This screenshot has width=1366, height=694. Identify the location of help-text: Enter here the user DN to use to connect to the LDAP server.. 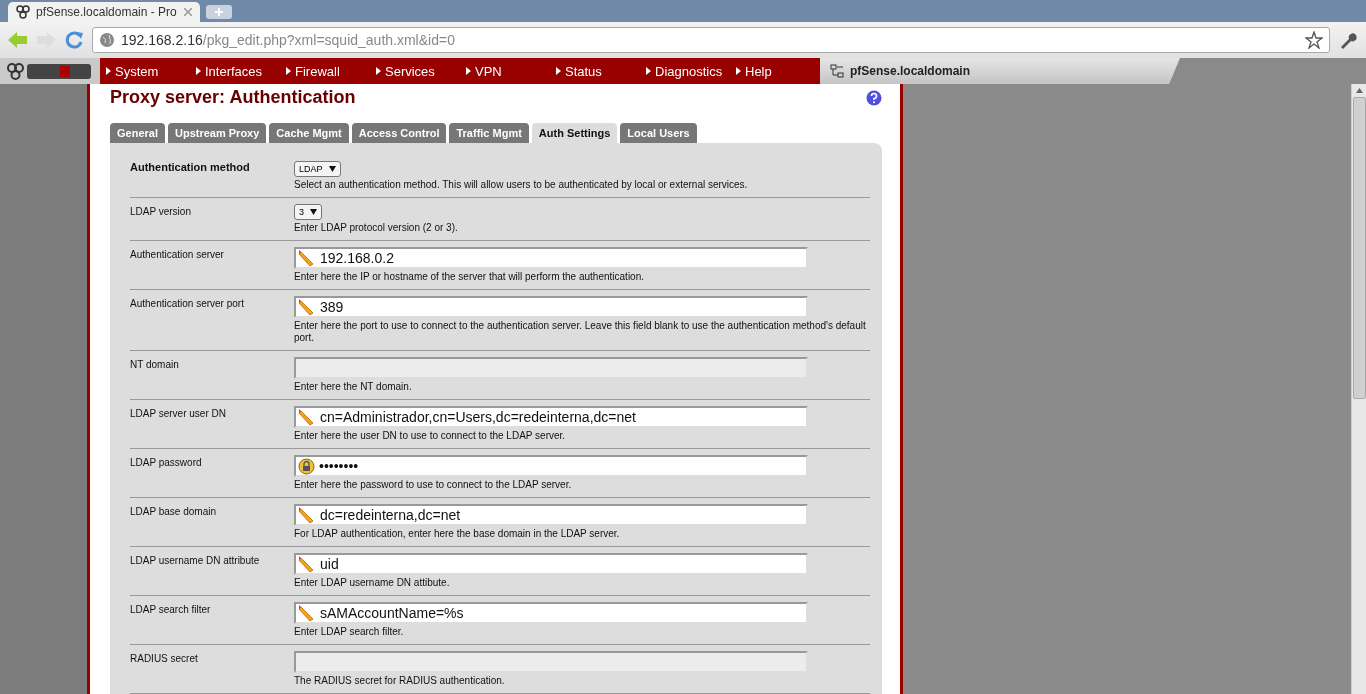
(430, 436).